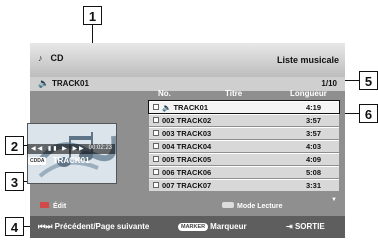 The width and height of the screenshot is (378, 240). I want to click on track-length: 5:08, so click(313, 172).